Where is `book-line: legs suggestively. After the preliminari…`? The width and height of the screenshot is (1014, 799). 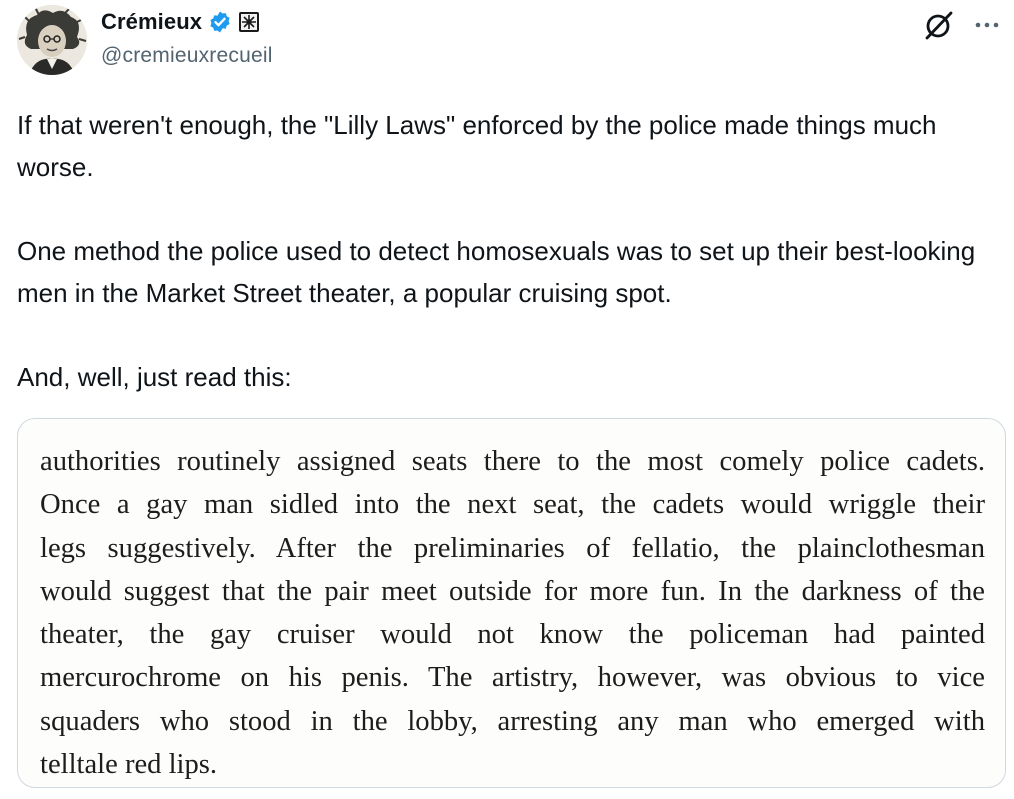 book-line: legs suggestively. After the preliminari… is located at coordinates (512, 548).